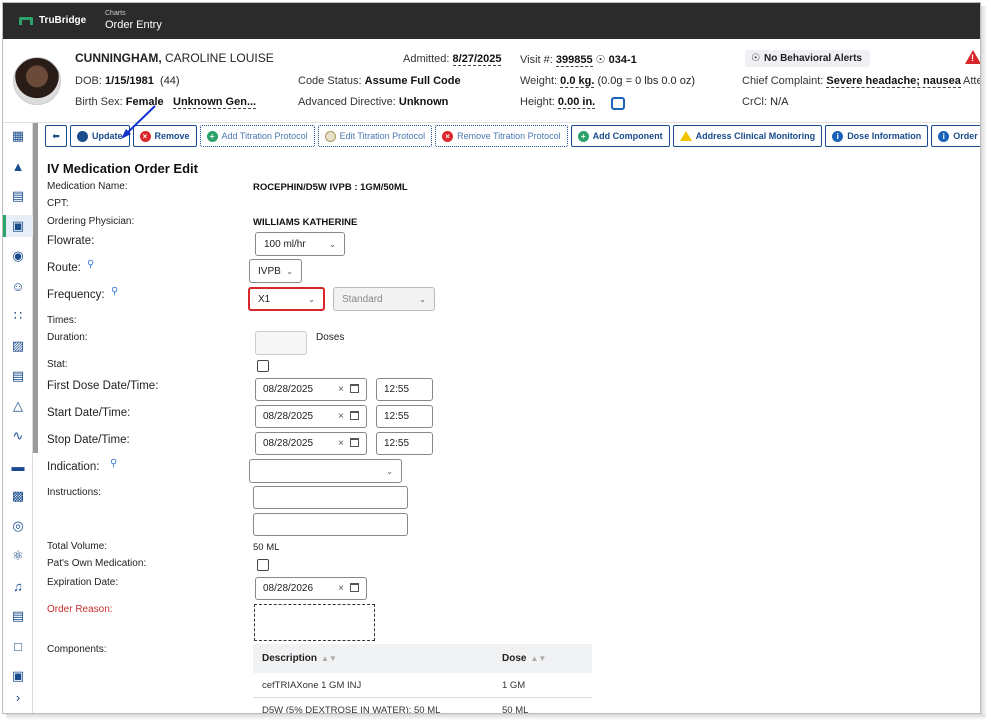 This screenshot has width=991, height=723. What do you see at coordinates (77, 649) in the screenshot?
I see `components-label: Components:` at bounding box center [77, 649].